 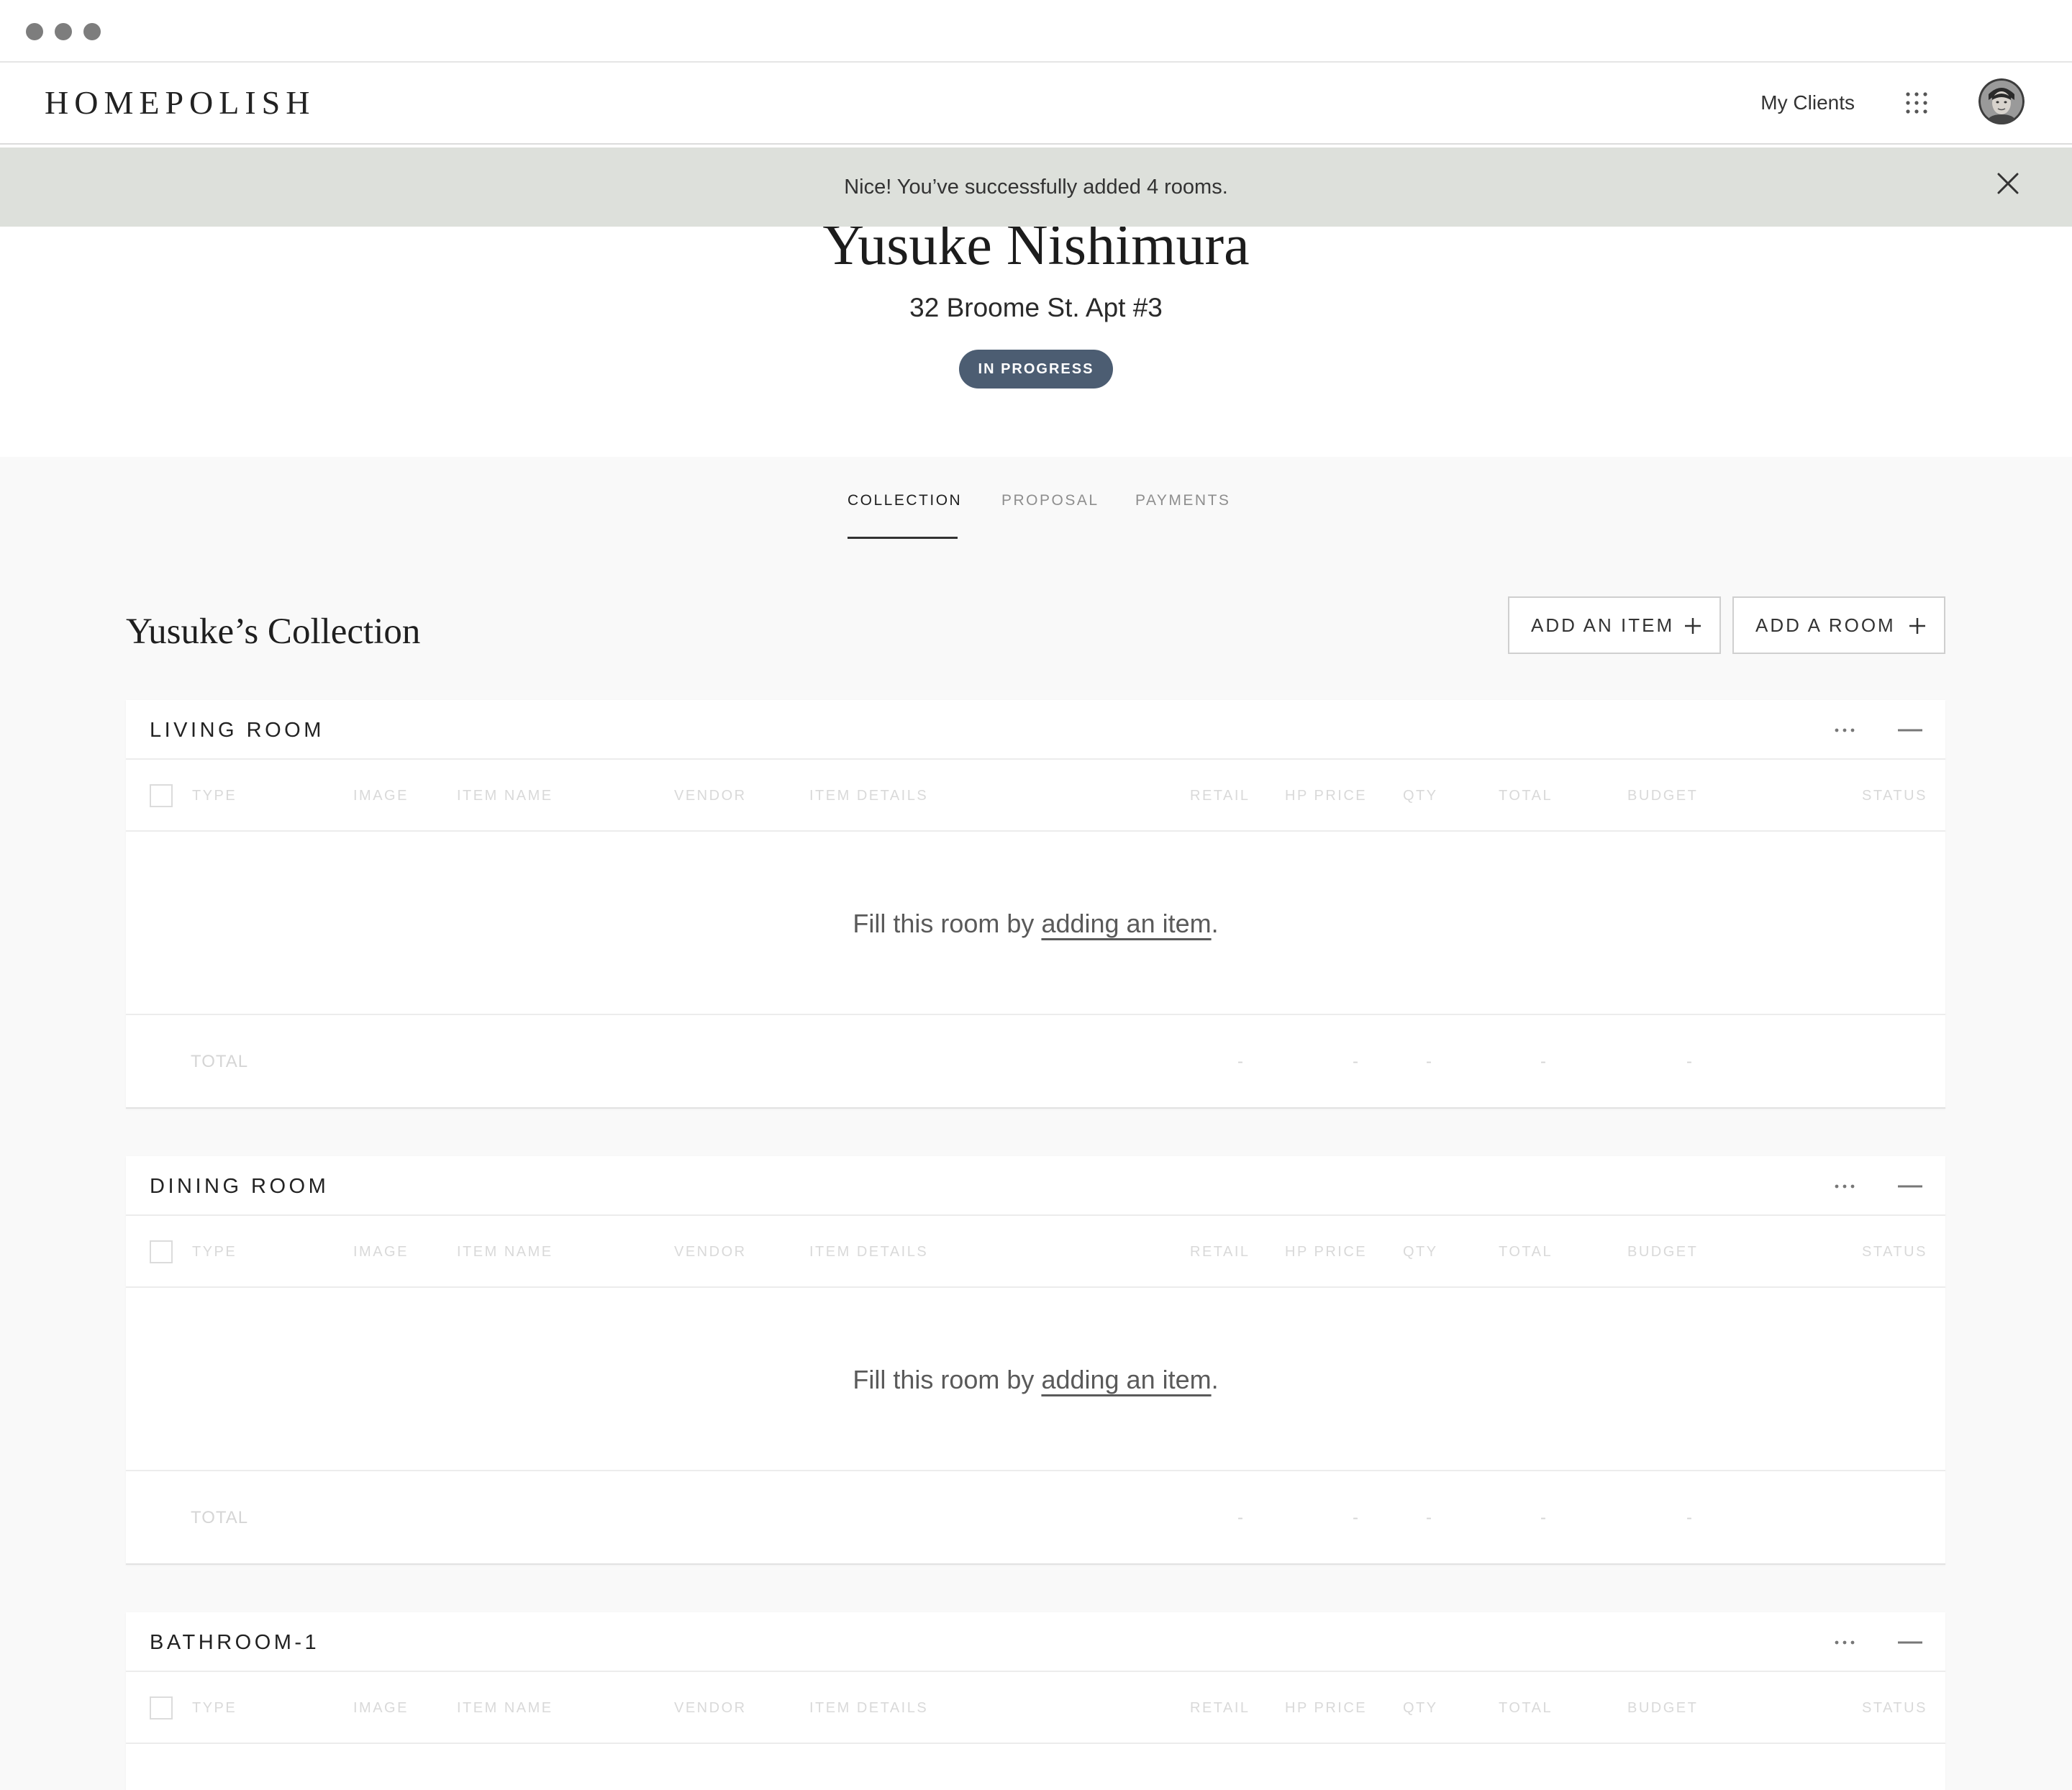 What do you see at coordinates (235, 1642) in the screenshot?
I see `room-name: BATHROOM-1` at bounding box center [235, 1642].